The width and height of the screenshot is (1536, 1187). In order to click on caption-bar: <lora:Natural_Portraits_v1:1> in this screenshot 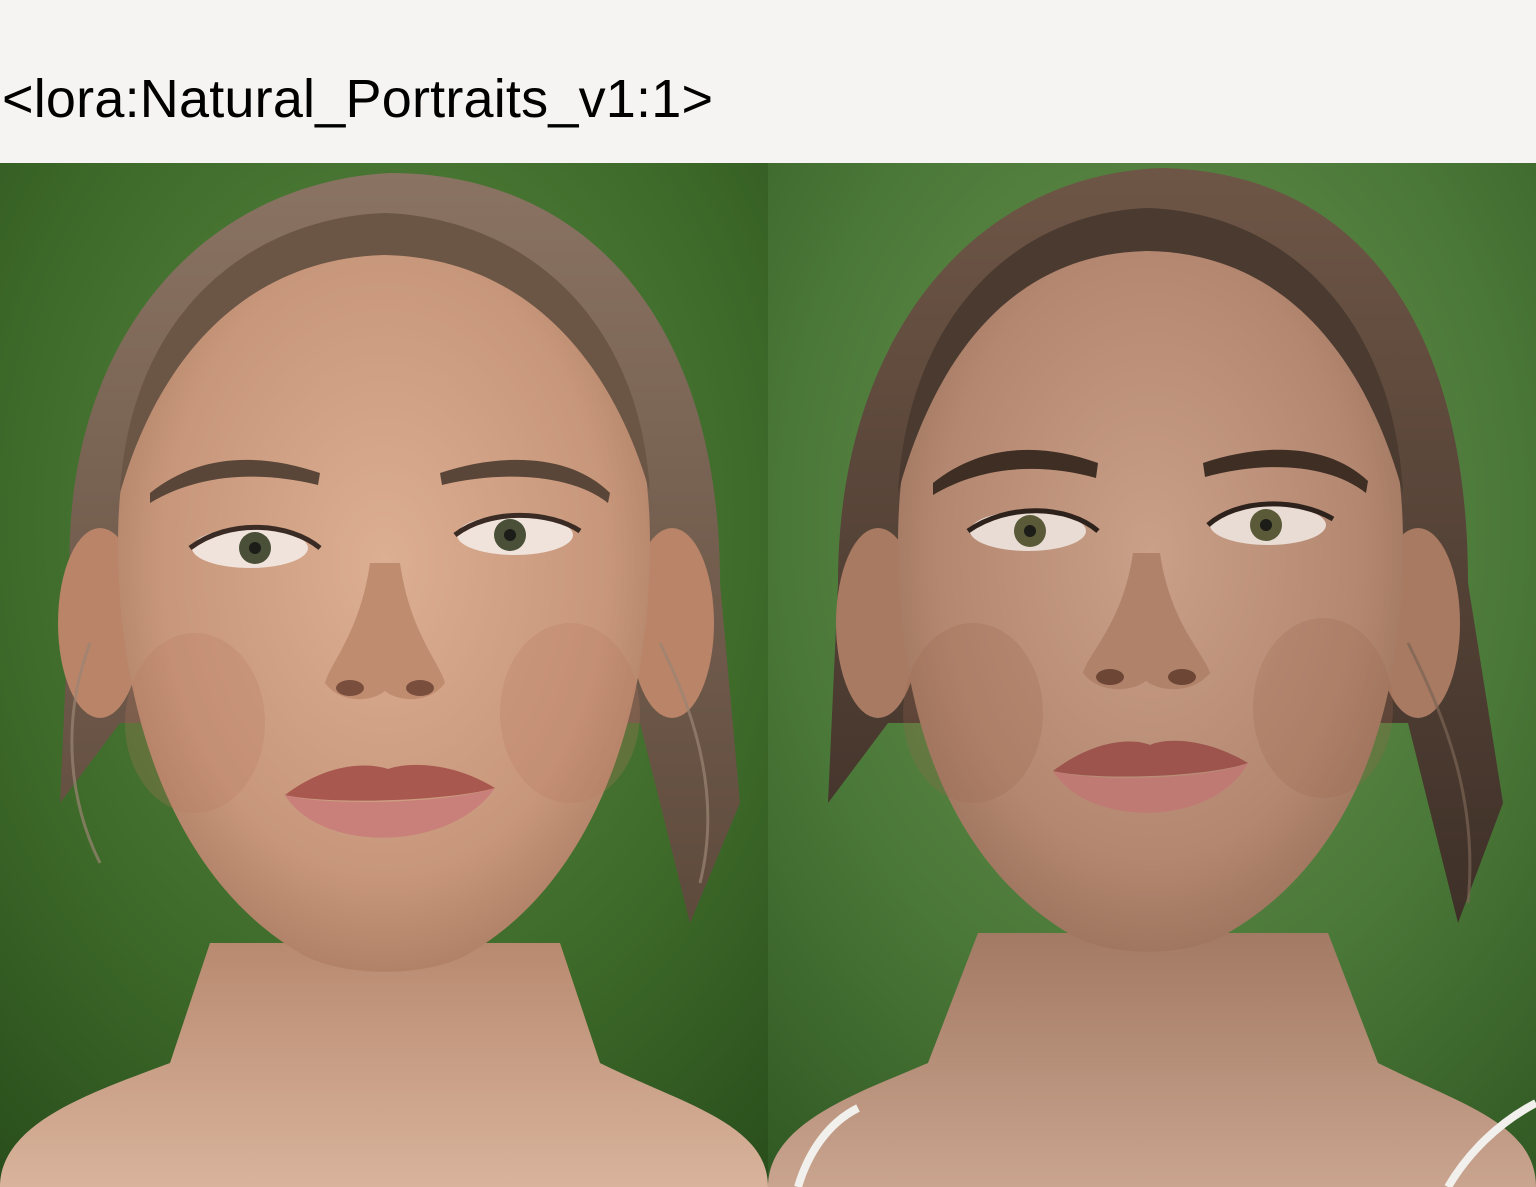, I will do `click(768, 81)`.